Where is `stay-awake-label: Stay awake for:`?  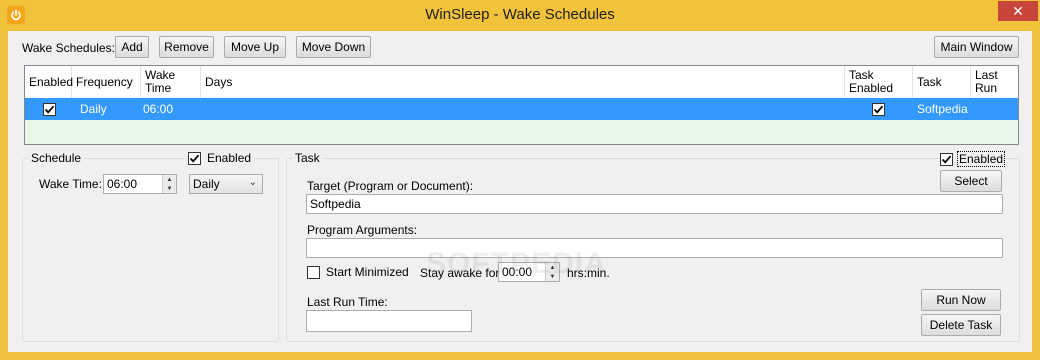 stay-awake-label: Stay awake for: is located at coordinates (461, 273).